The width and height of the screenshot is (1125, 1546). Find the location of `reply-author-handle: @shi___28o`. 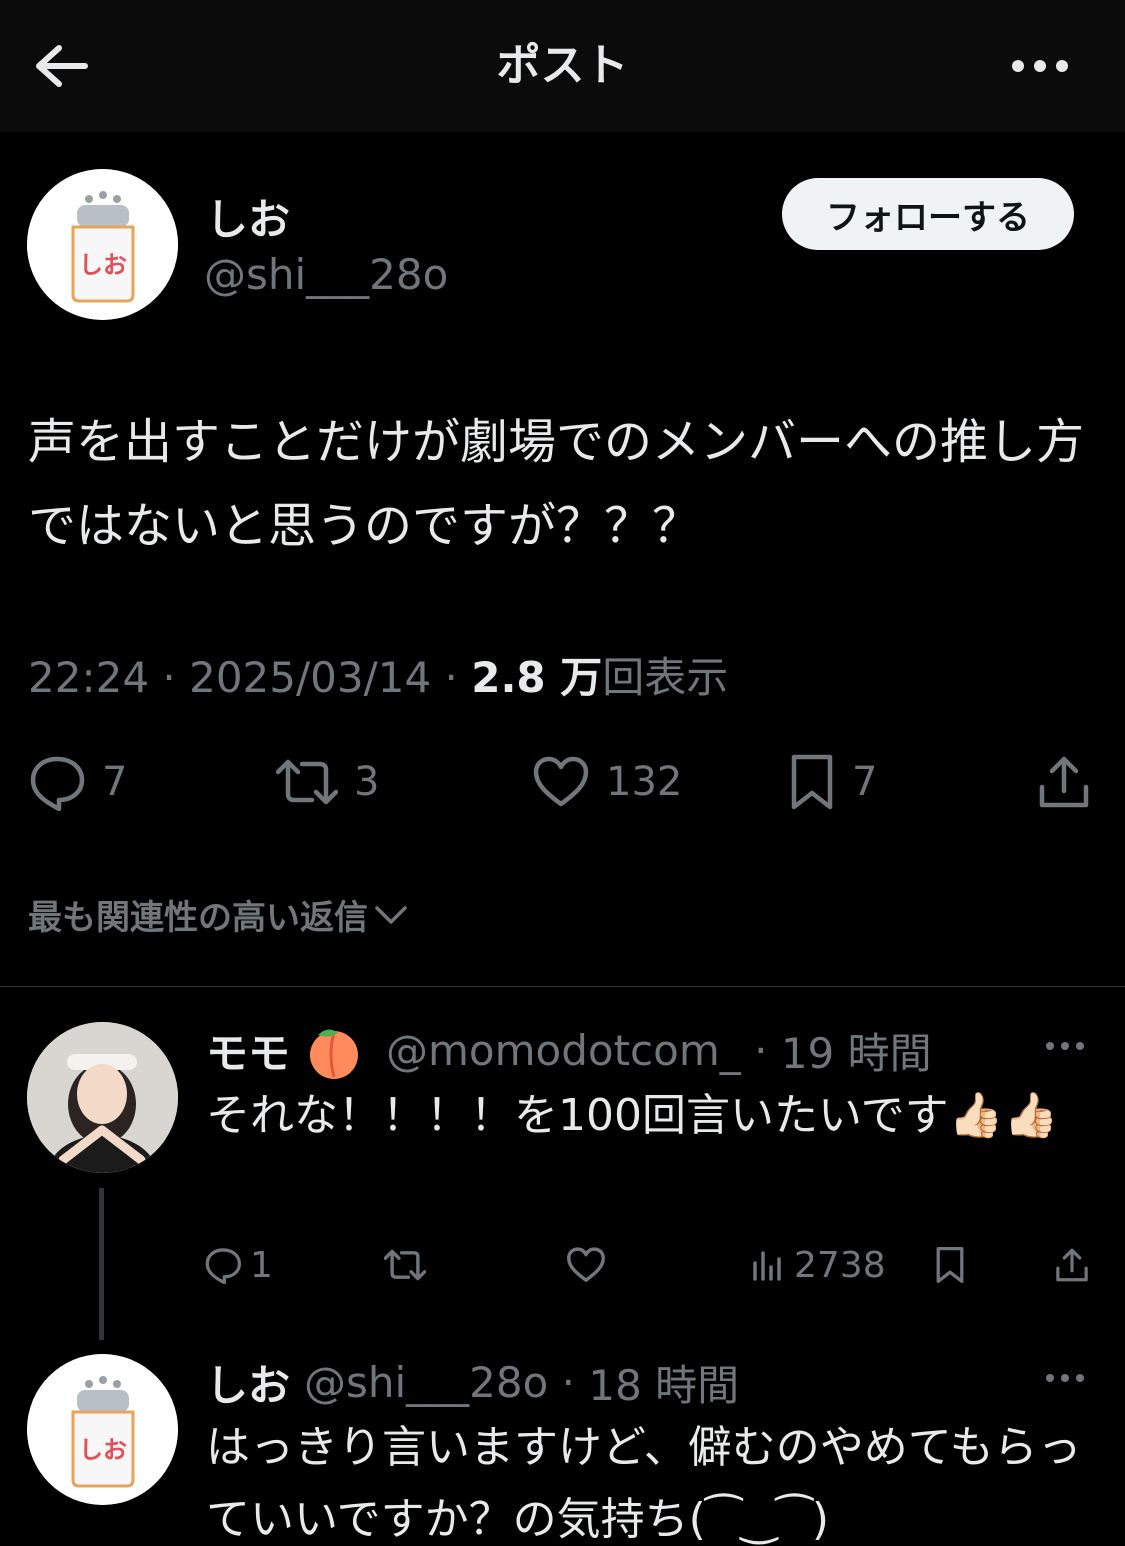

reply-author-handle: @shi___28o is located at coordinates (426, 1382).